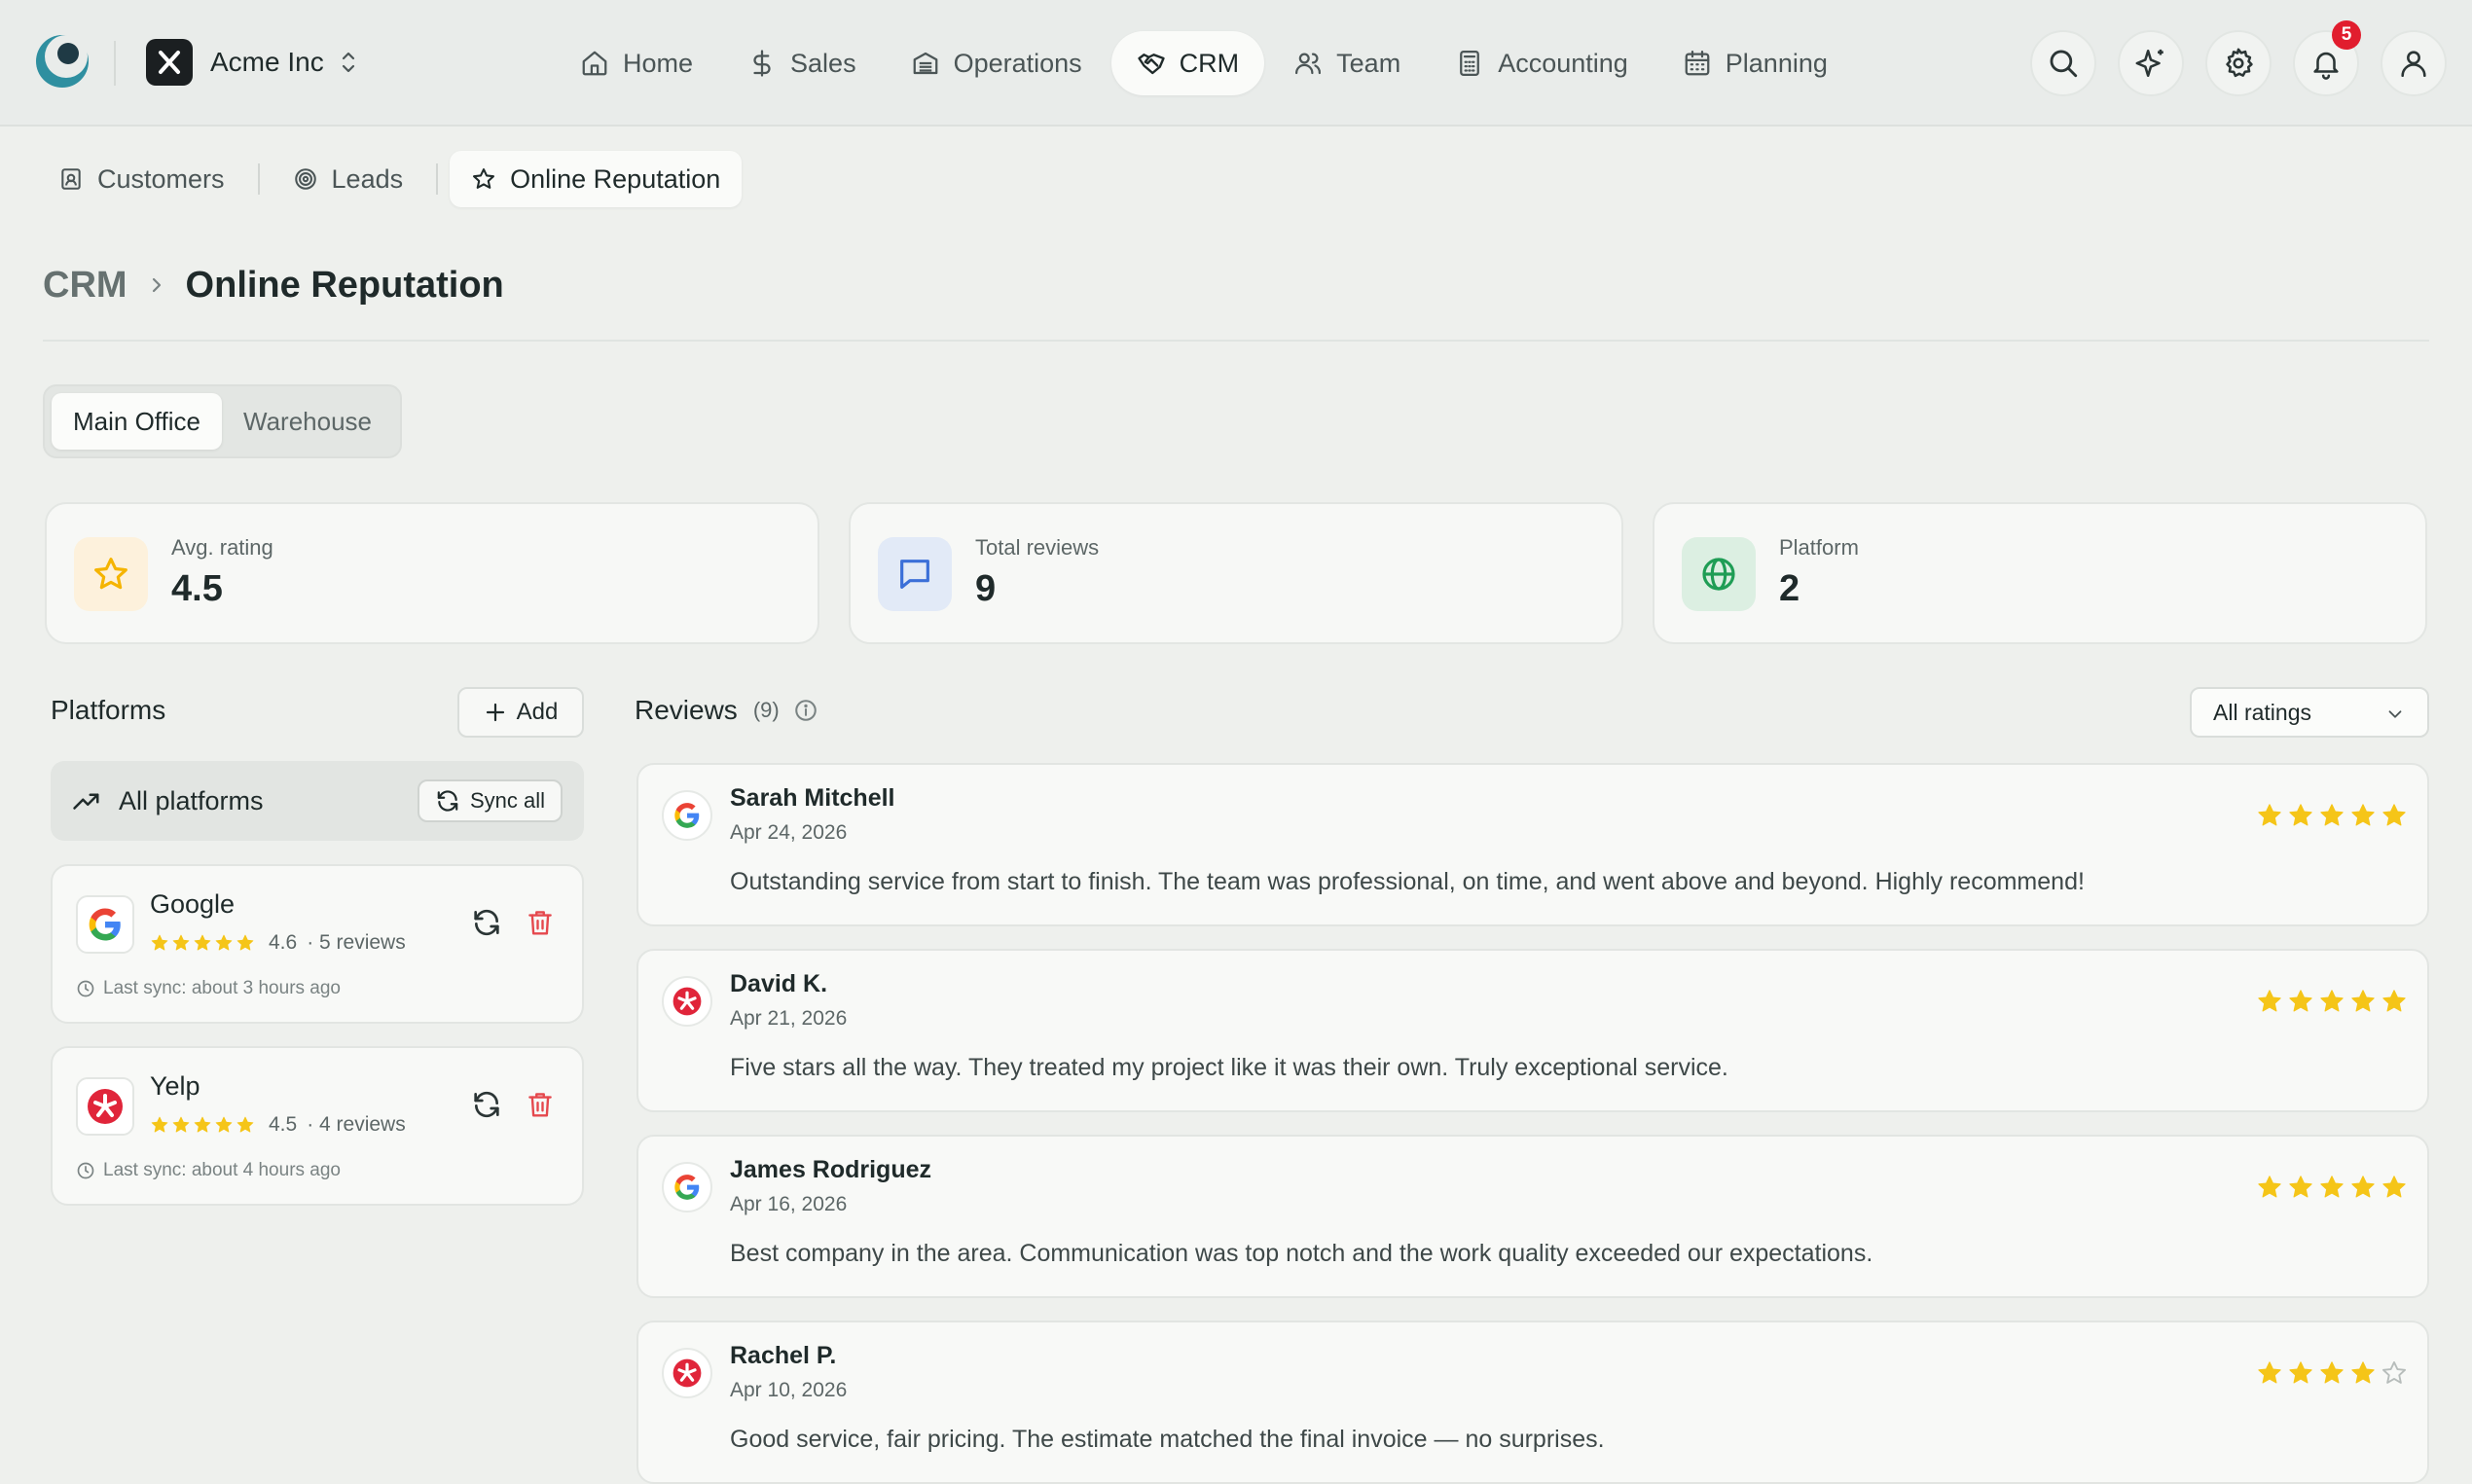 The image size is (2472, 1484). What do you see at coordinates (495, 713) in the screenshot?
I see `plus-icon` at bounding box center [495, 713].